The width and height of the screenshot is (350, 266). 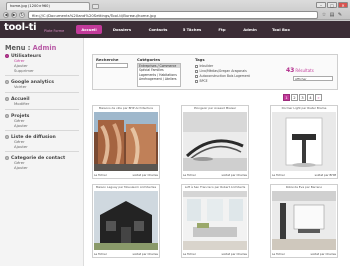 What do you see at coordinates (340, 15) in the screenshot?
I see `wrench-icon: ✎` at bounding box center [340, 15].